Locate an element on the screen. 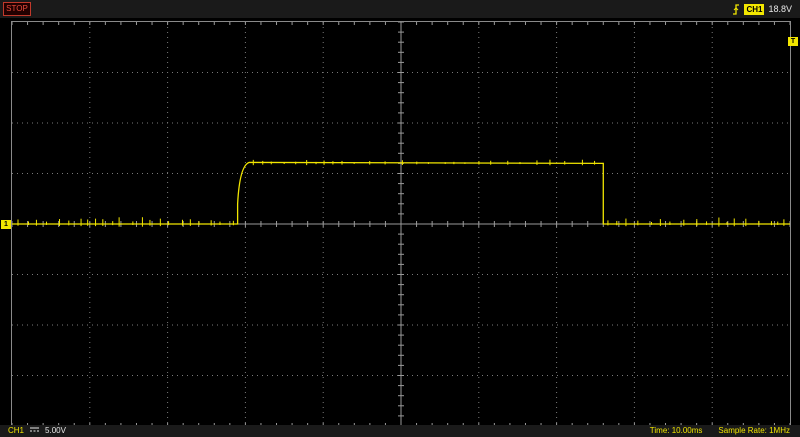  dc-coupling-icon is located at coordinates (35, 430).